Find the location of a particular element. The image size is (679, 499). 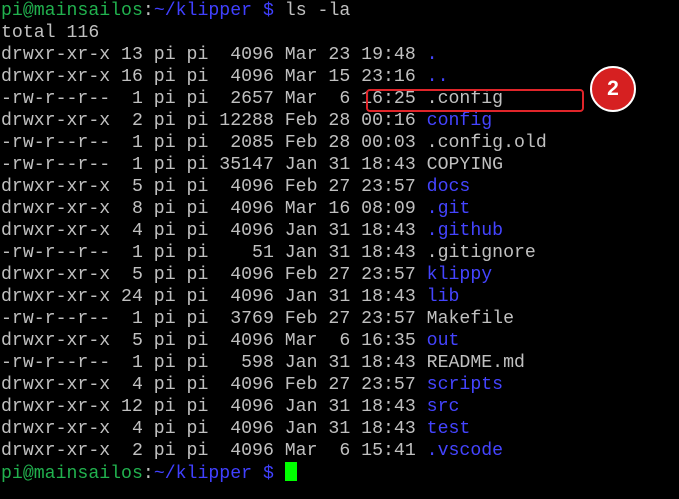

directory-name: out is located at coordinates (443, 341).